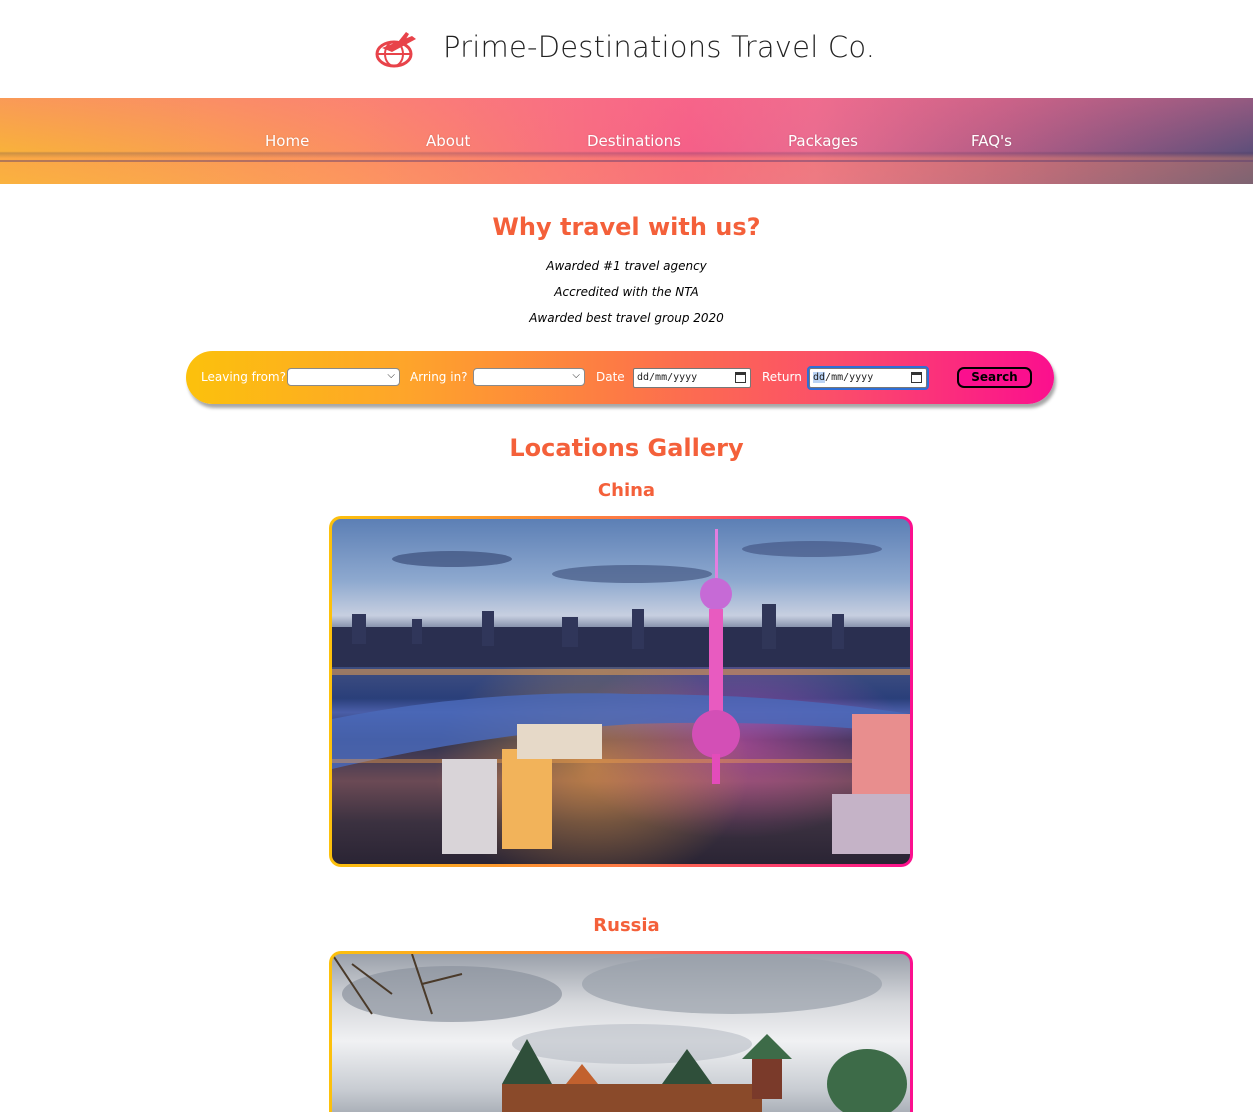 The height and width of the screenshot is (1112, 1253). What do you see at coordinates (448, 141) in the screenshot?
I see `nav-item-about: About` at bounding box center [448, 141].